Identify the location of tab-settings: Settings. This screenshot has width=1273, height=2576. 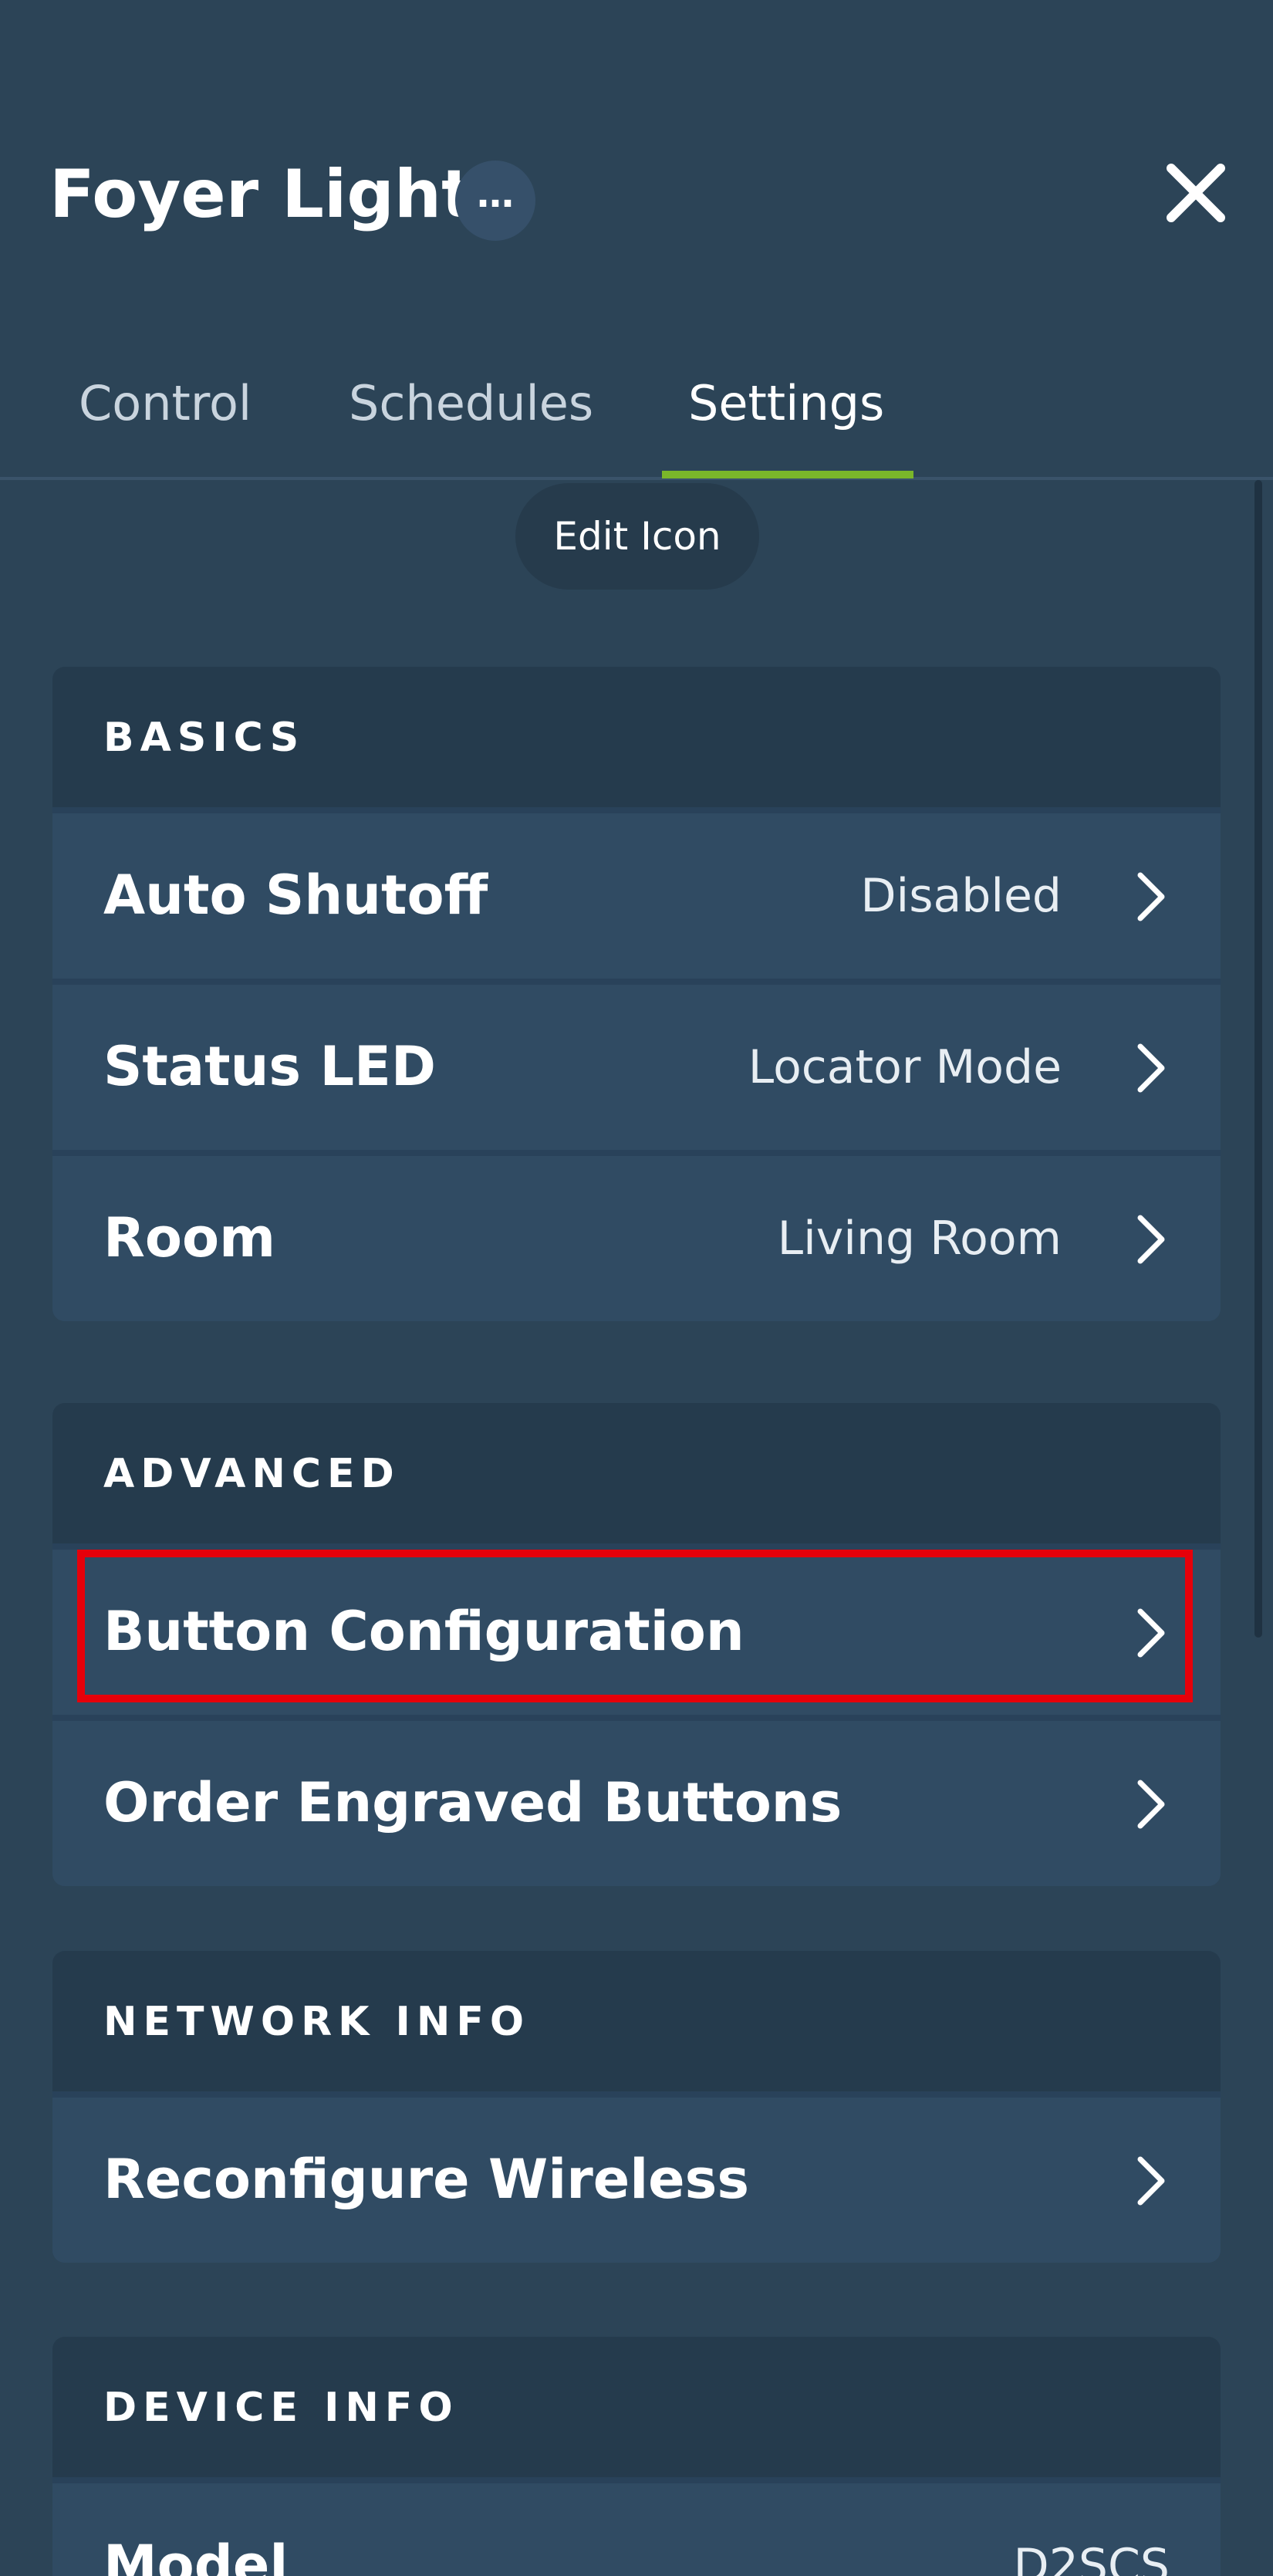
(786, 403).